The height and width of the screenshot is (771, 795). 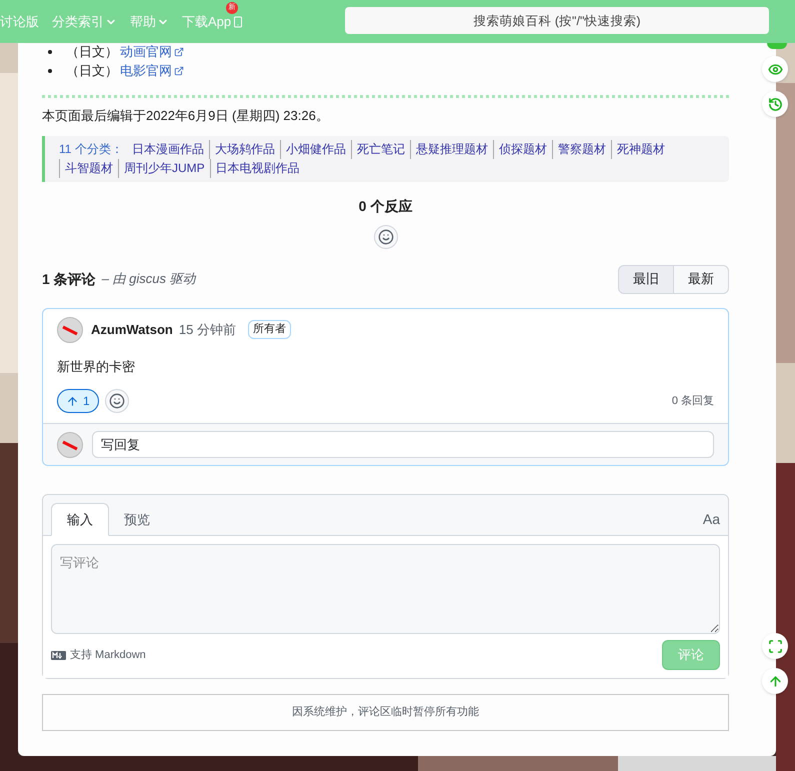 I want to click on comment-time: 15 分钟前, so click(x=207, y=329).